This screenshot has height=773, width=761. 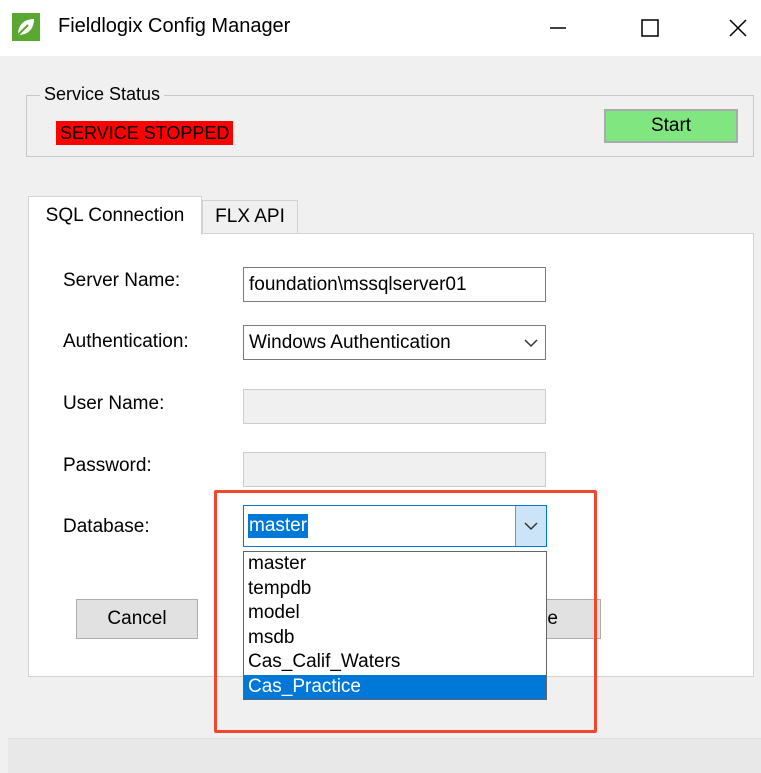 I want to click on authentication-select: Windows Authentication, so click(x=394, y=342).